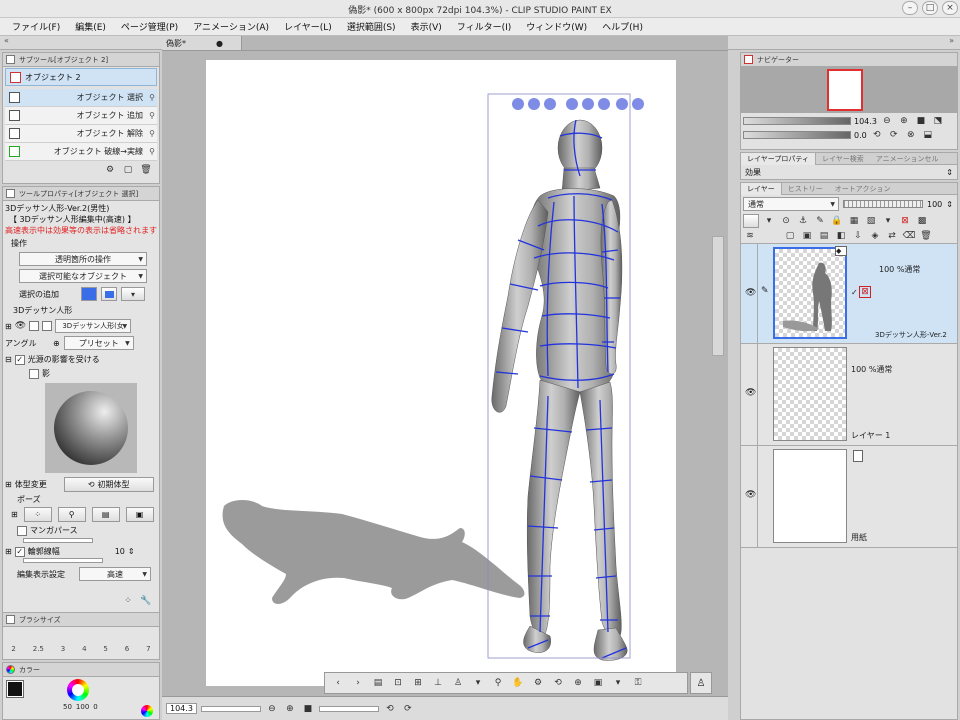  What do you see at coordinates (892, 236) in the screenshot?
I see `transfer-icon: ⇄` at bounding box center [892, 236].